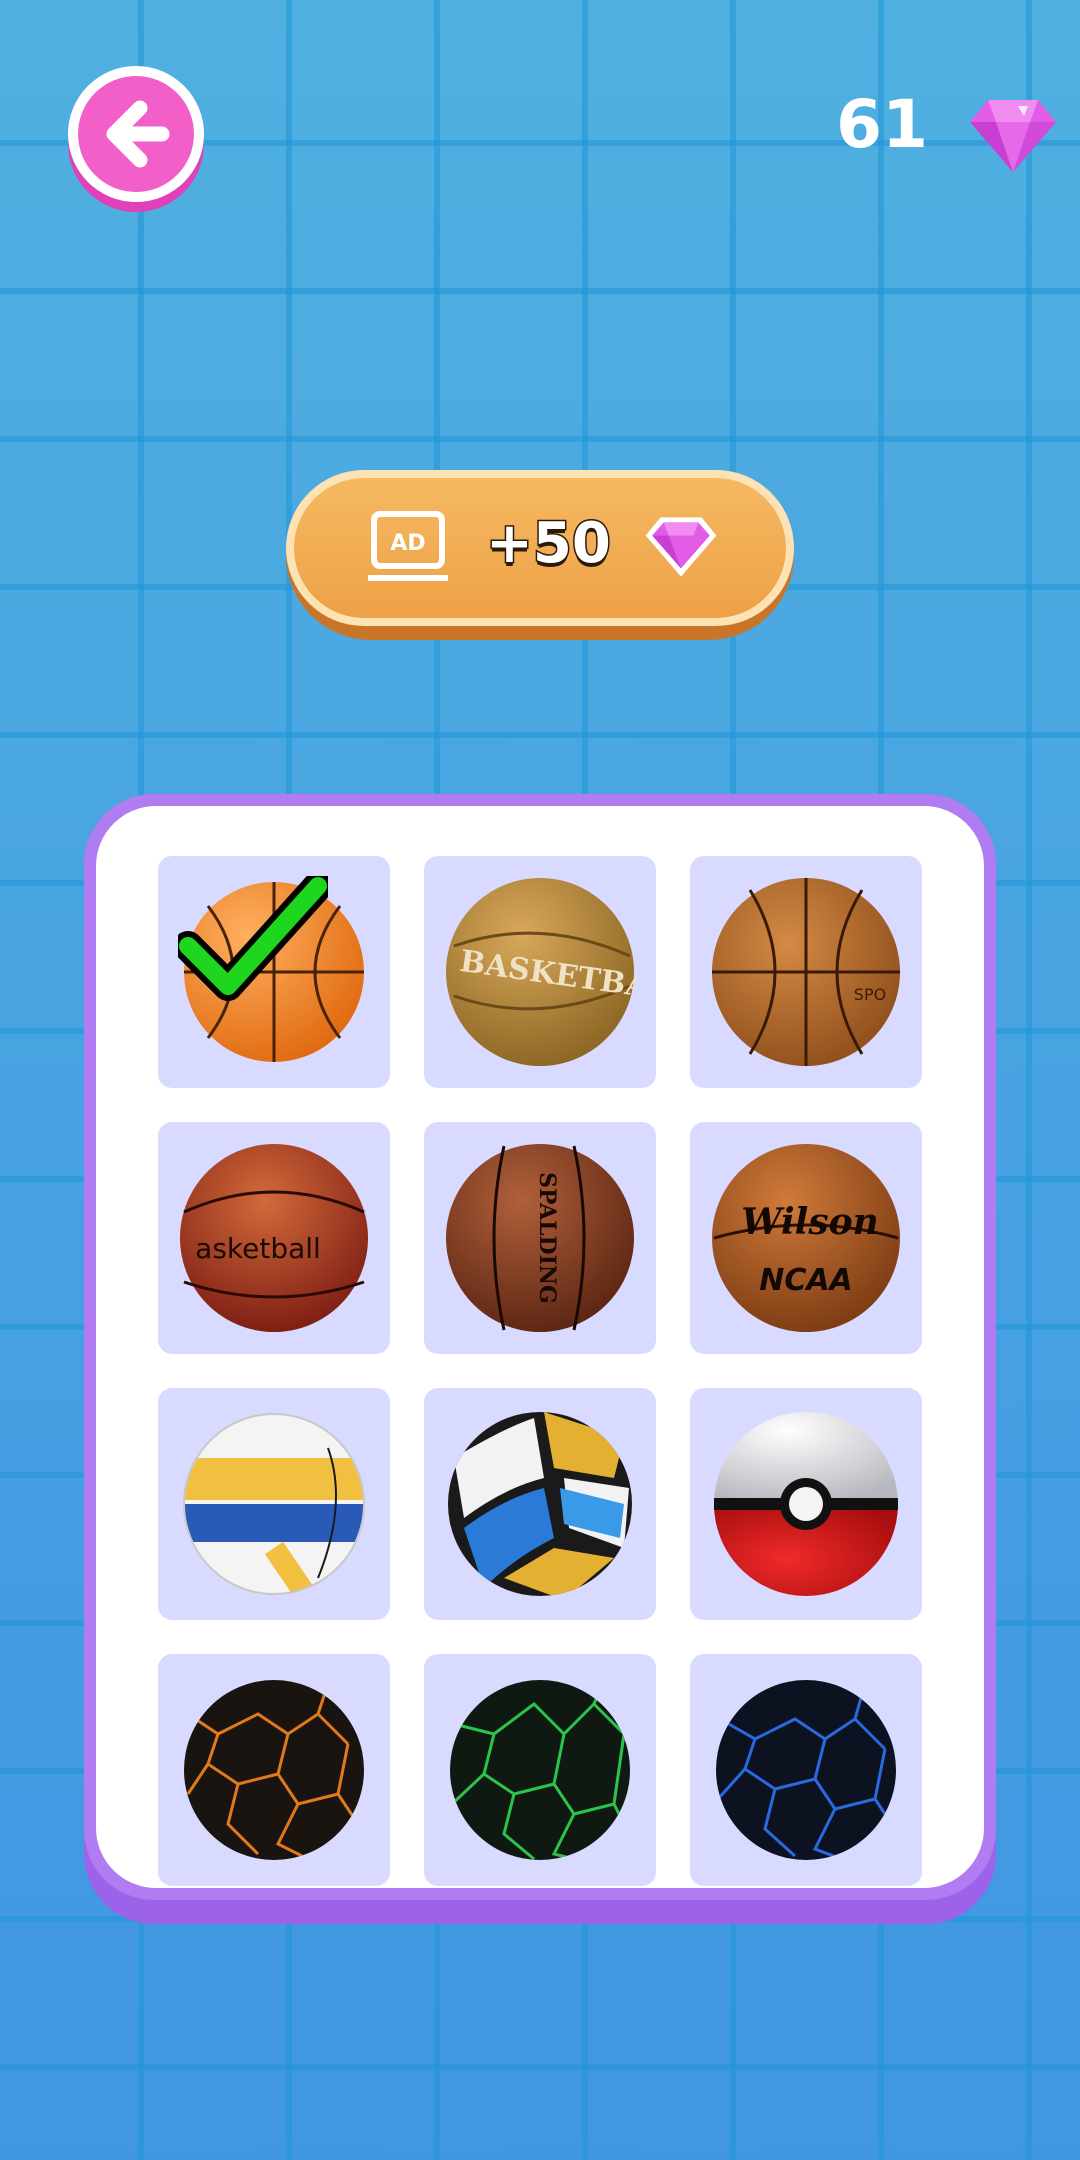 This screenshot has height=2160, width=1080. I want to click on pokeball-icon, so click(806, 1504).